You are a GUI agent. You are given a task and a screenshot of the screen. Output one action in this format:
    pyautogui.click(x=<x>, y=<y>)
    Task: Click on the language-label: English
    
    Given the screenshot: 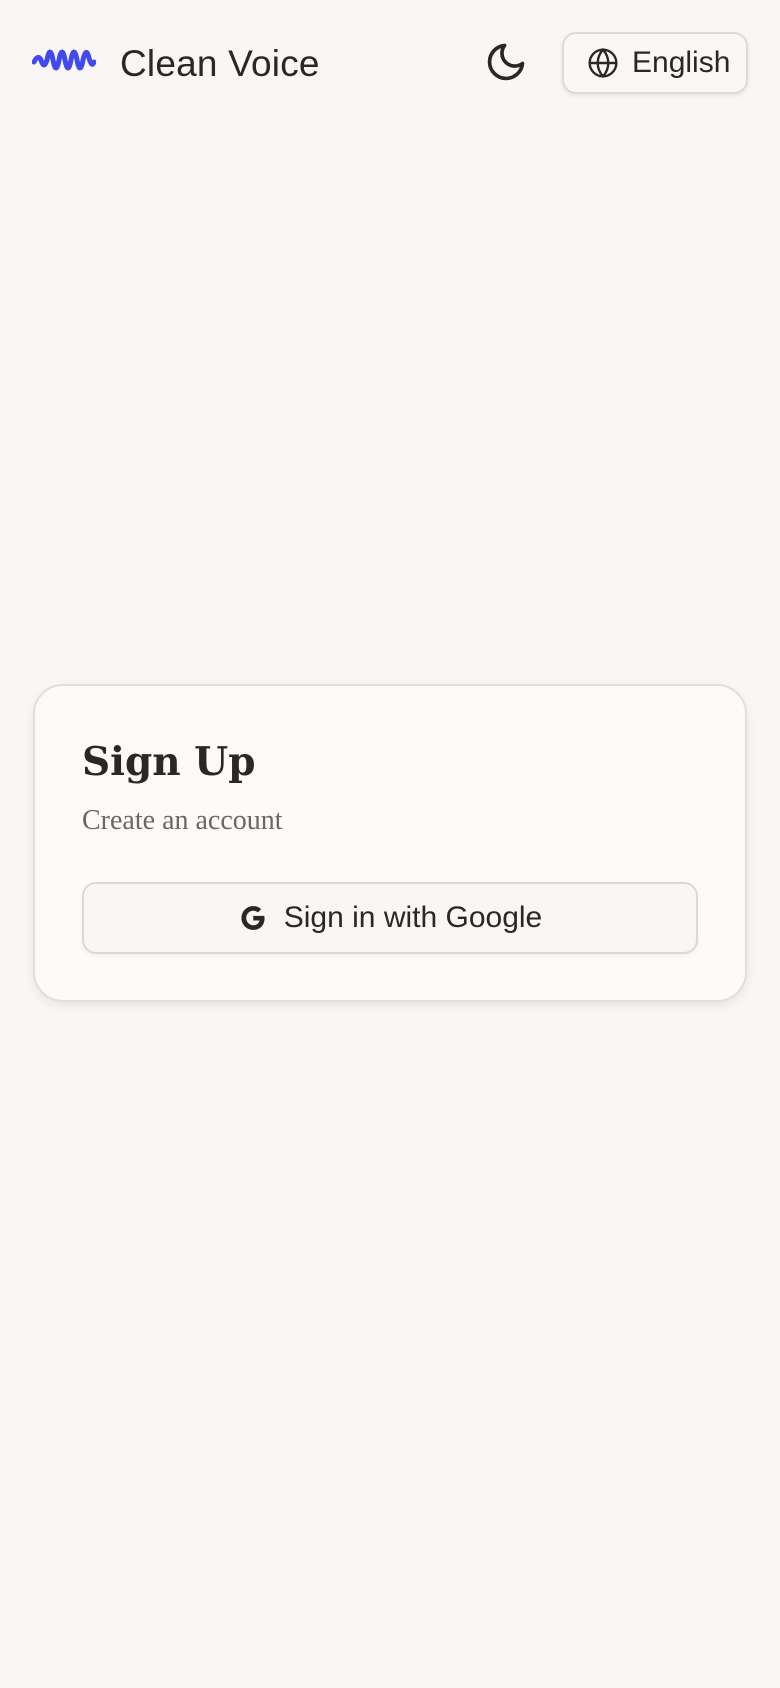 What is the action you would take?
    pyautogui.click(x=681, y=62)
    